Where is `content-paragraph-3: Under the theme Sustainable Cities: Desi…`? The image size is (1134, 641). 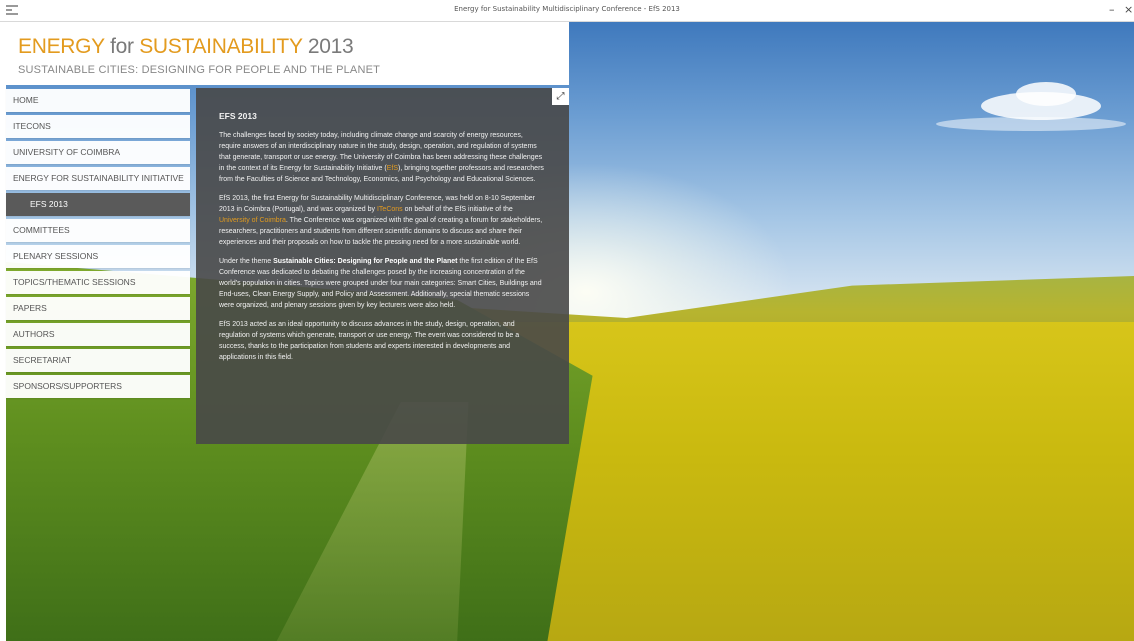
content-paragraph-3: Under the theme Sustainable Cities: Desi… is located at coordinates (382, 283).